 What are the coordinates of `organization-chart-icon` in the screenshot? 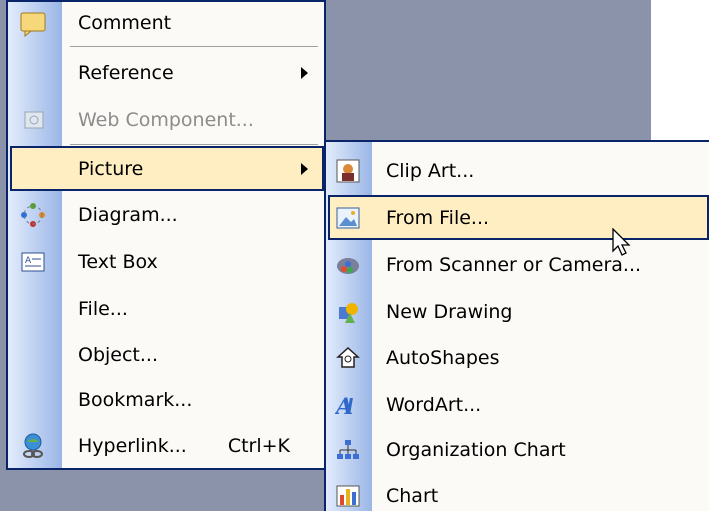 It's located at (348, 450).